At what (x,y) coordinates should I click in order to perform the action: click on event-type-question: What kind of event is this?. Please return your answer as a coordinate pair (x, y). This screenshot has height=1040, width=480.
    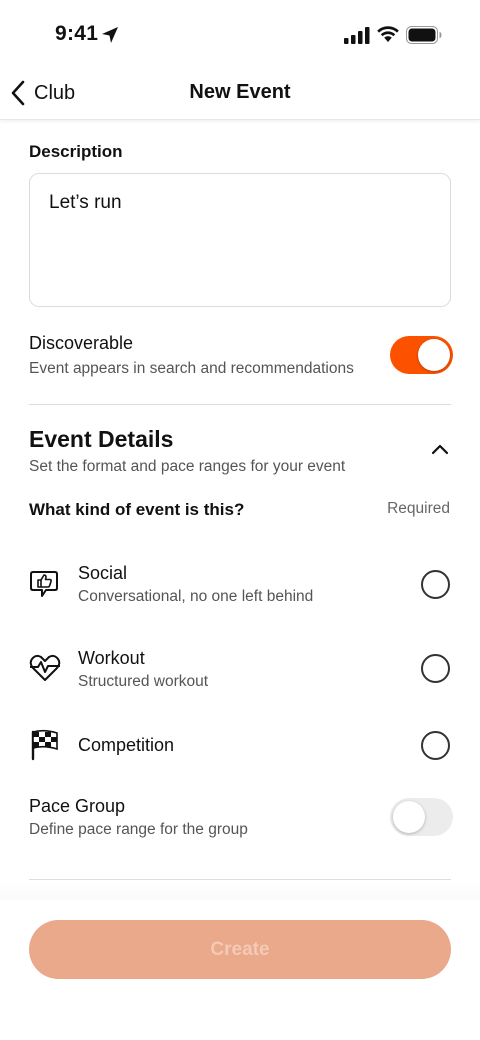
    Looking at the image, I should click on (137, 509).